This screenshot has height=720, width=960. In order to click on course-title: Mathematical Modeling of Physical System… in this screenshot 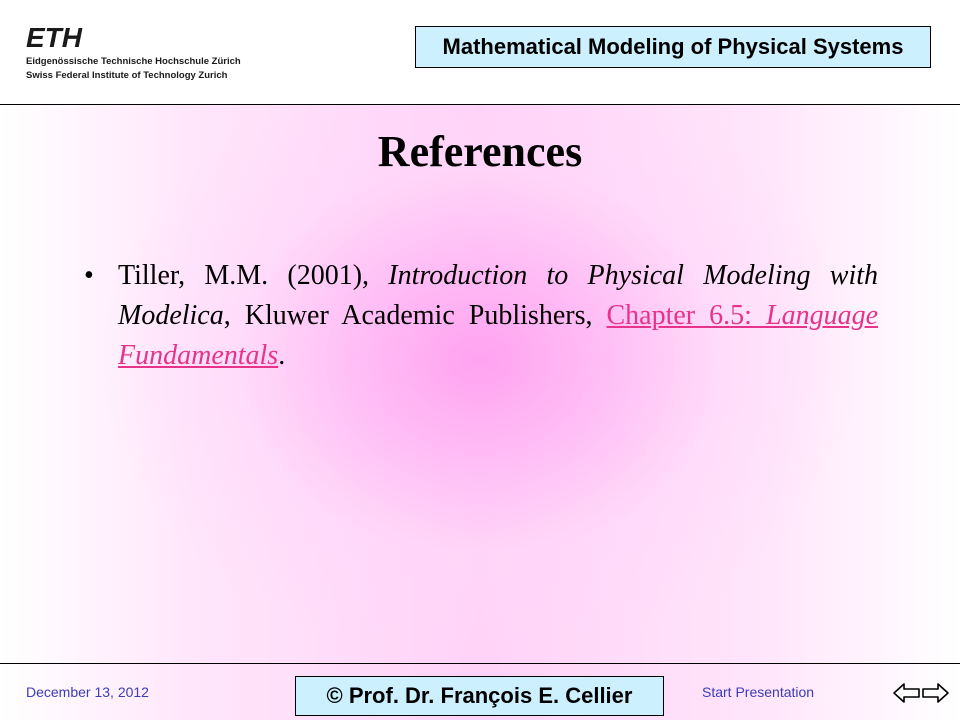, I will do `click(673, 47)`.